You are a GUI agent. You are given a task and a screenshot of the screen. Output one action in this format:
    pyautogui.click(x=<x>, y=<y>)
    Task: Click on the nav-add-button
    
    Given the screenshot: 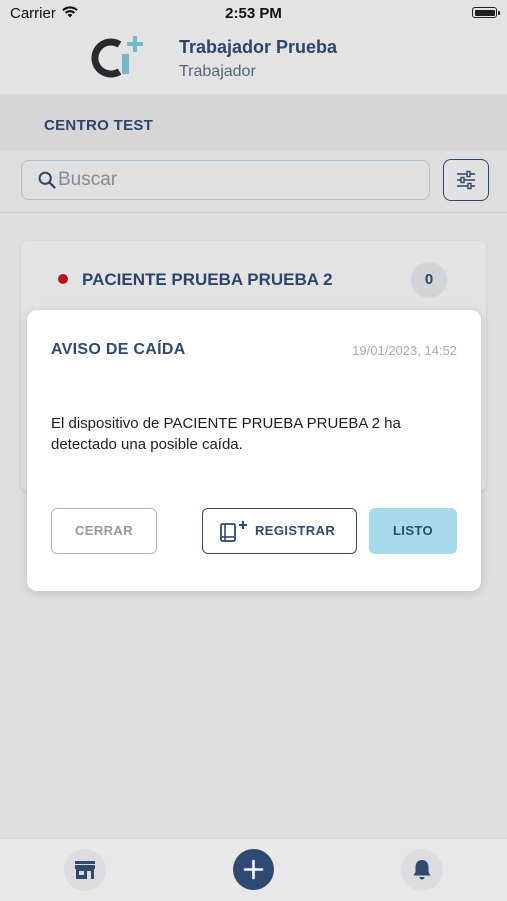 What is the action you would take?
    pyautogui.click(x=253, y=869)
    